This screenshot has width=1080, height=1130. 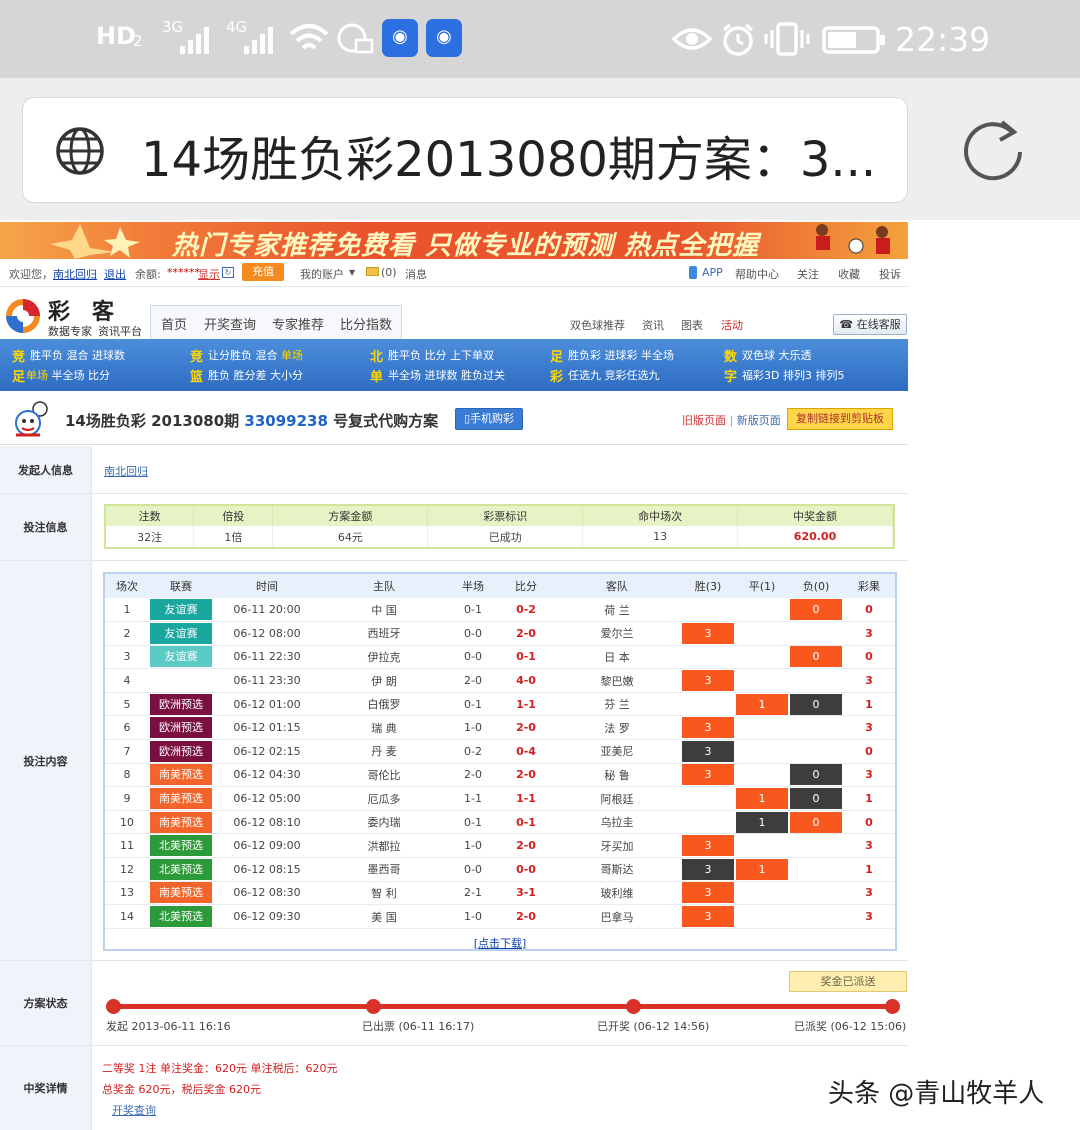 What do you see at coordinates (127, 869) in the screenshot?
I see `cell-no: 12` at bounding box center [127, 869].